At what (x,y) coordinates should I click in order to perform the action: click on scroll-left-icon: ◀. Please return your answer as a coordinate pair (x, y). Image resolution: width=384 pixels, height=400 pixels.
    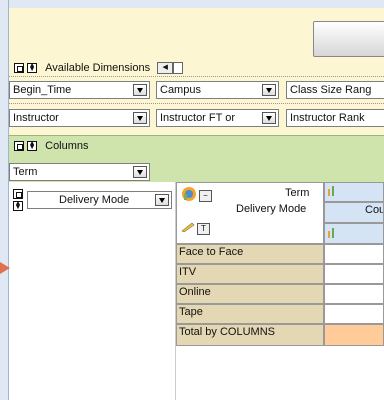
    Looking at the image, I should click on (165, 68).